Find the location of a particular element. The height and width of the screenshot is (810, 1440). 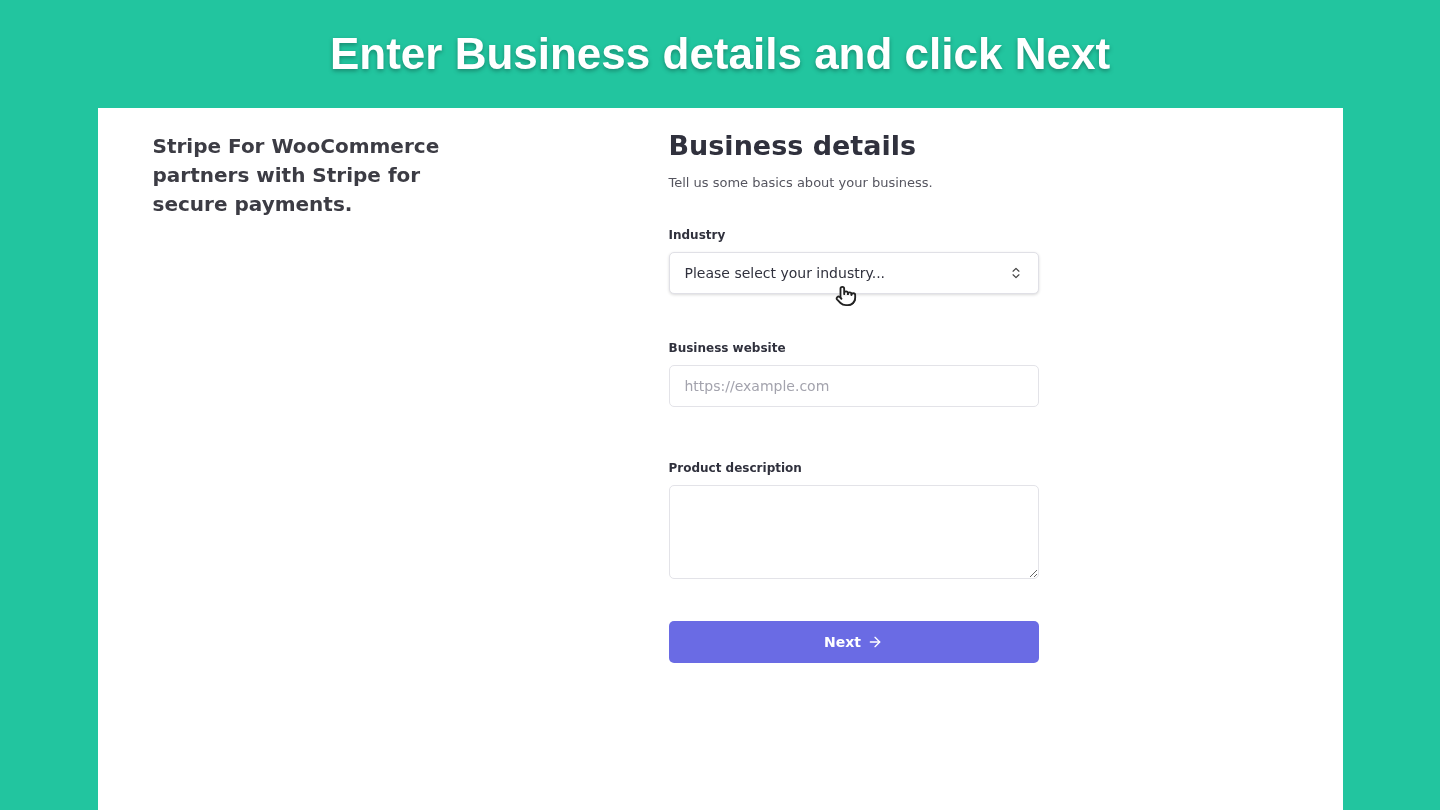

field-label: Product description is located at coordinates (735, 468).